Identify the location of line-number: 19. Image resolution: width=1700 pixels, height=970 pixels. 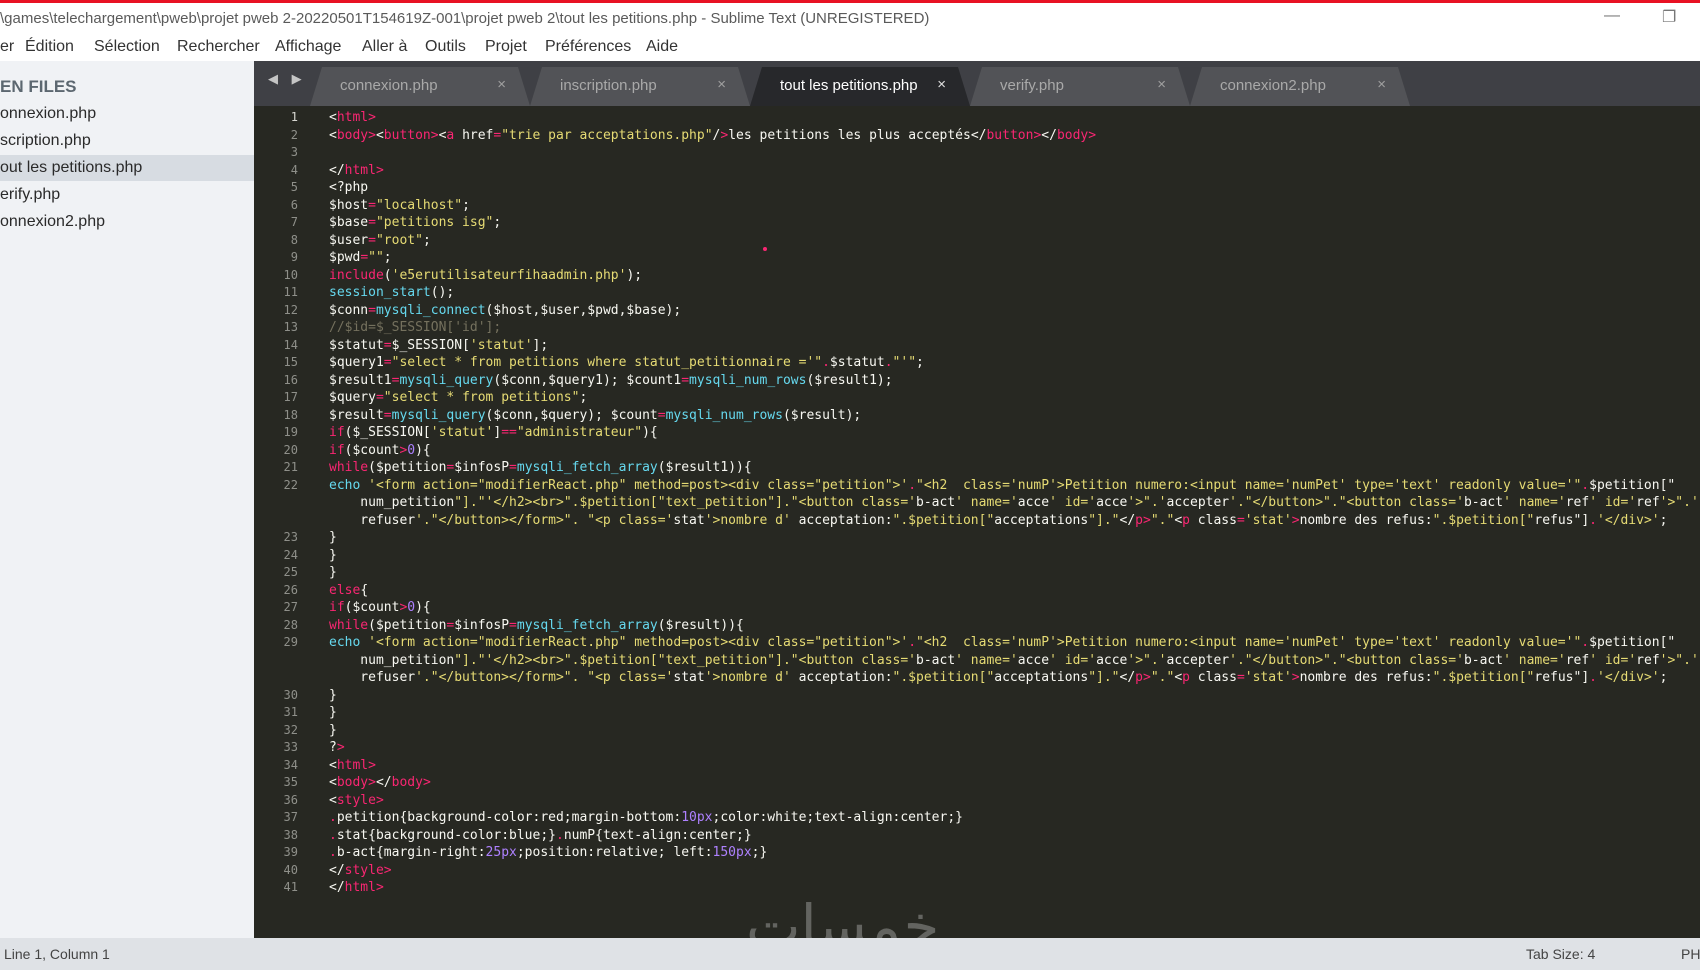
(290, 432).